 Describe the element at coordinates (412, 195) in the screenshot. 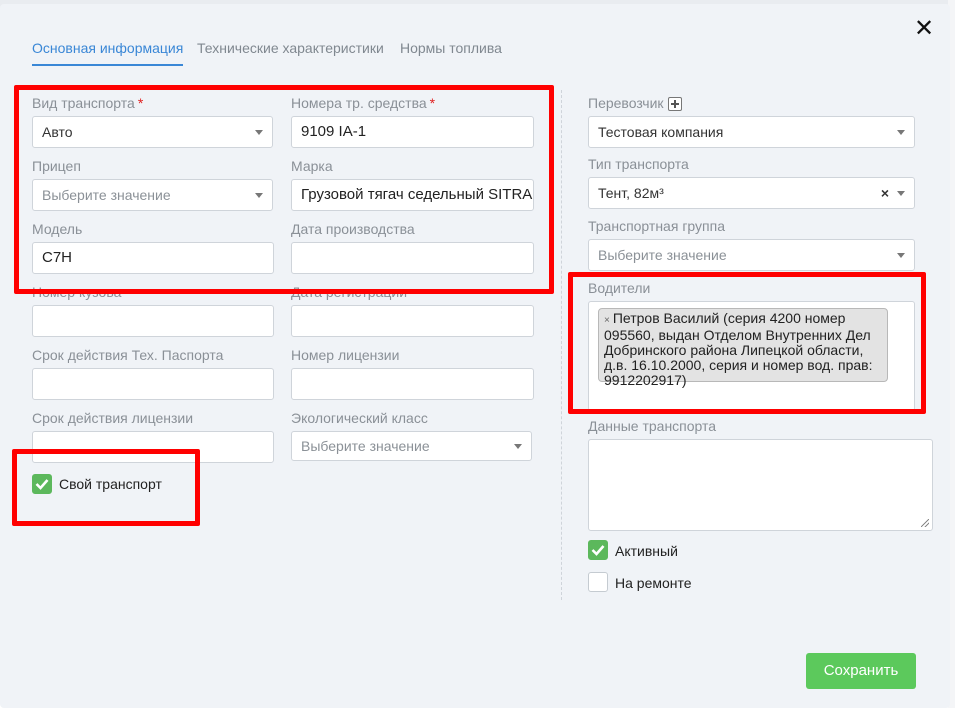

I see `brand-input: Грузовой тягач седельный SITRAK` at that location.